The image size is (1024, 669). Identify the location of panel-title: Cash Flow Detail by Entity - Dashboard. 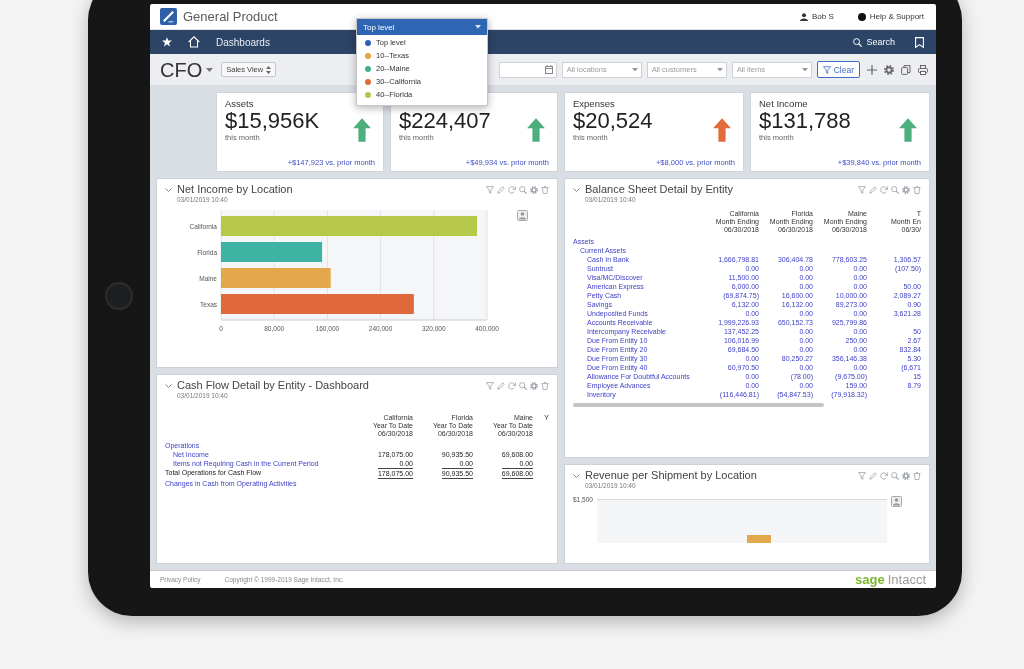
(273, 385).